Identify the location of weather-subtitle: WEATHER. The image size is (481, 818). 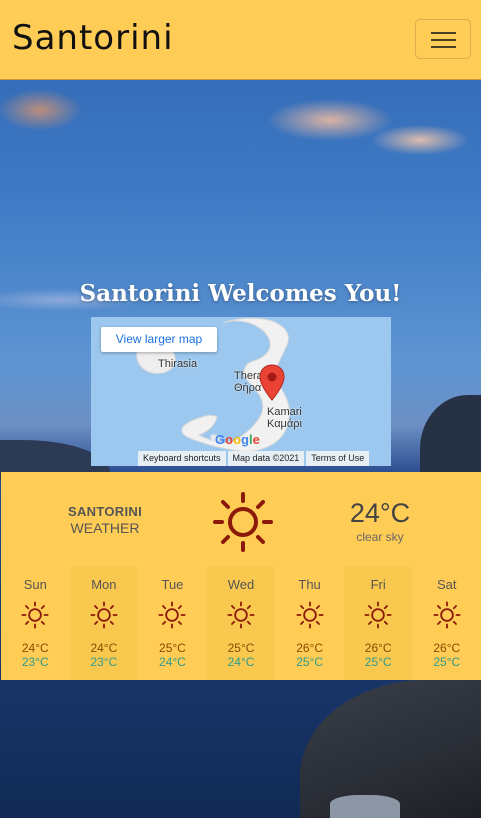
(105, 528).